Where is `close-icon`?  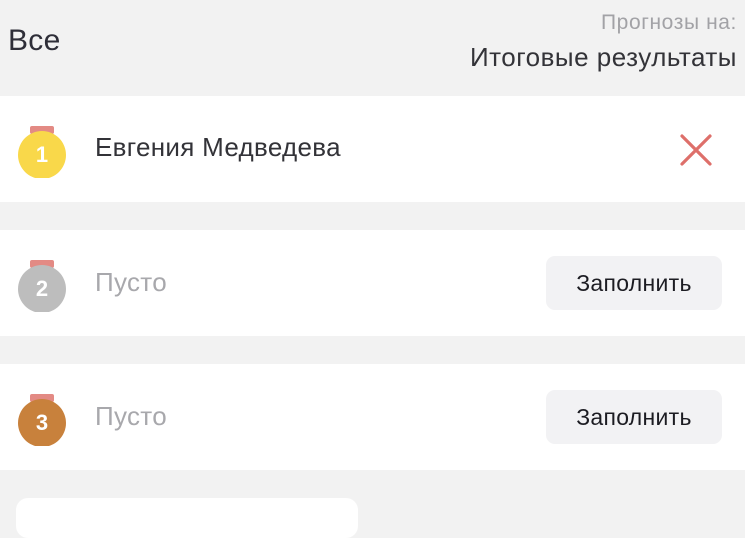 close-icon is located at coordinates (696, 150).